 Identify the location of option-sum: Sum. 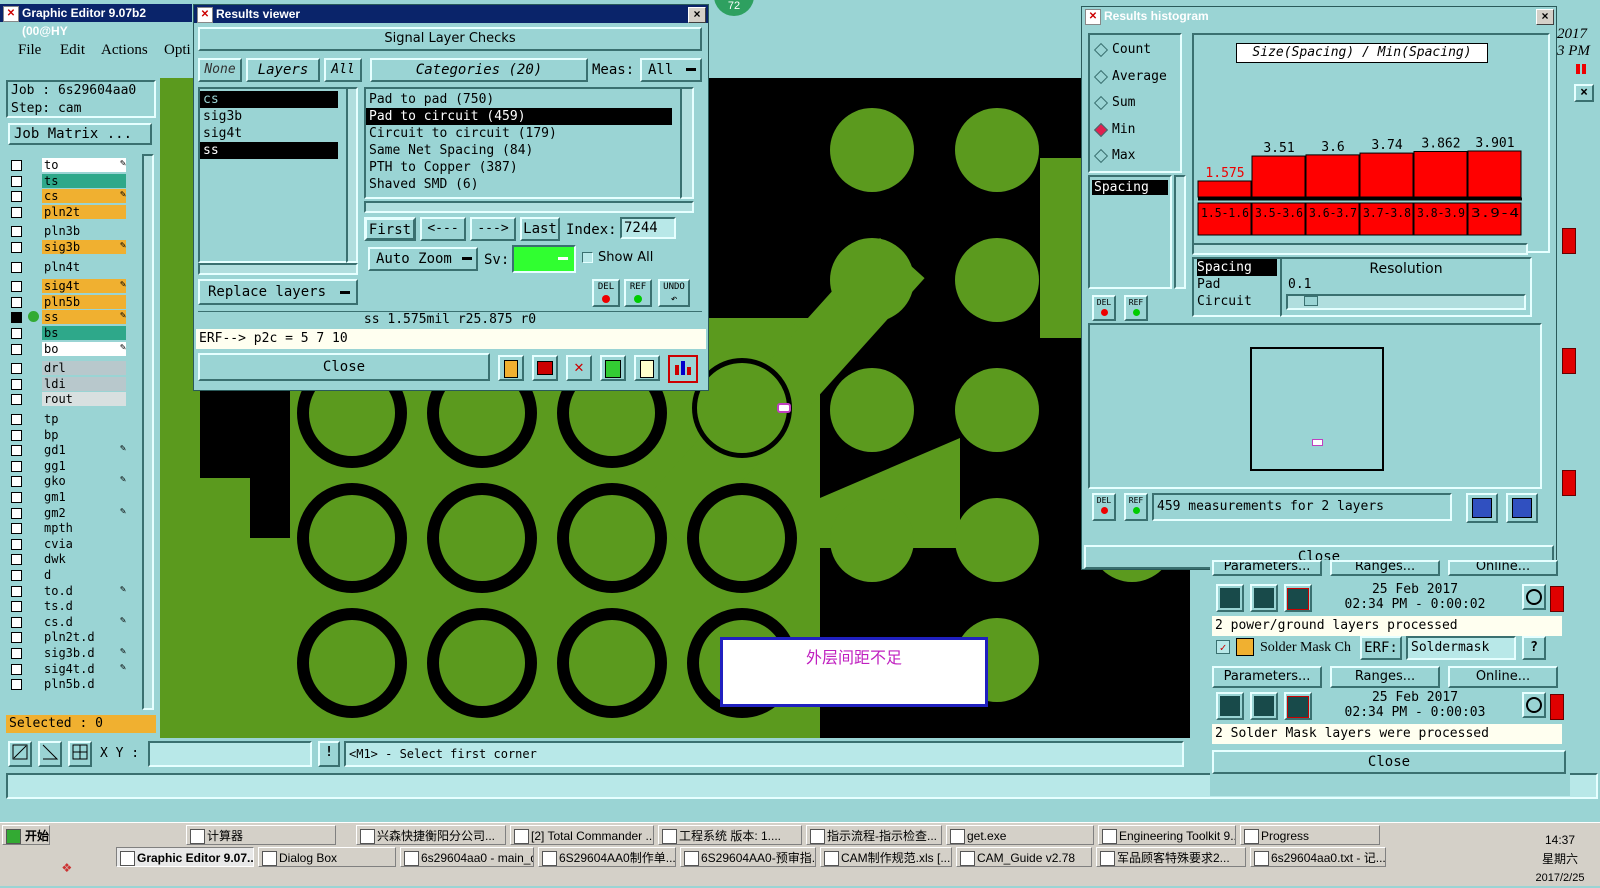
(1136, 104).